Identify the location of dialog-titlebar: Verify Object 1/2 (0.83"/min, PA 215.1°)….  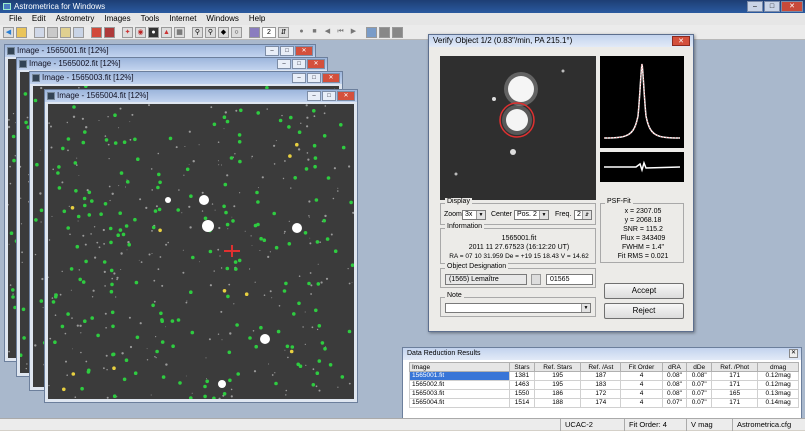
(561, 41).